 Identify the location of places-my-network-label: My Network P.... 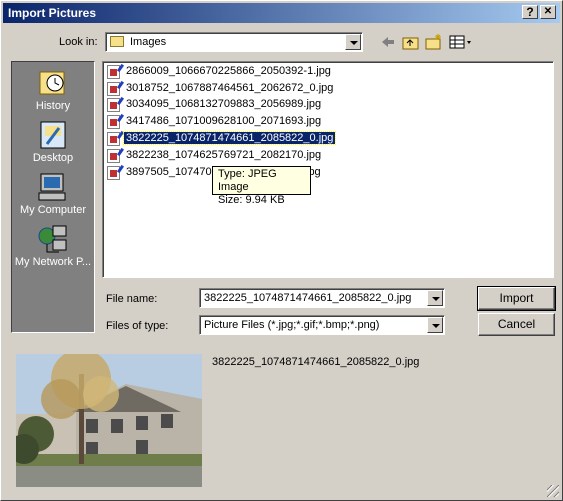
(53, 262).